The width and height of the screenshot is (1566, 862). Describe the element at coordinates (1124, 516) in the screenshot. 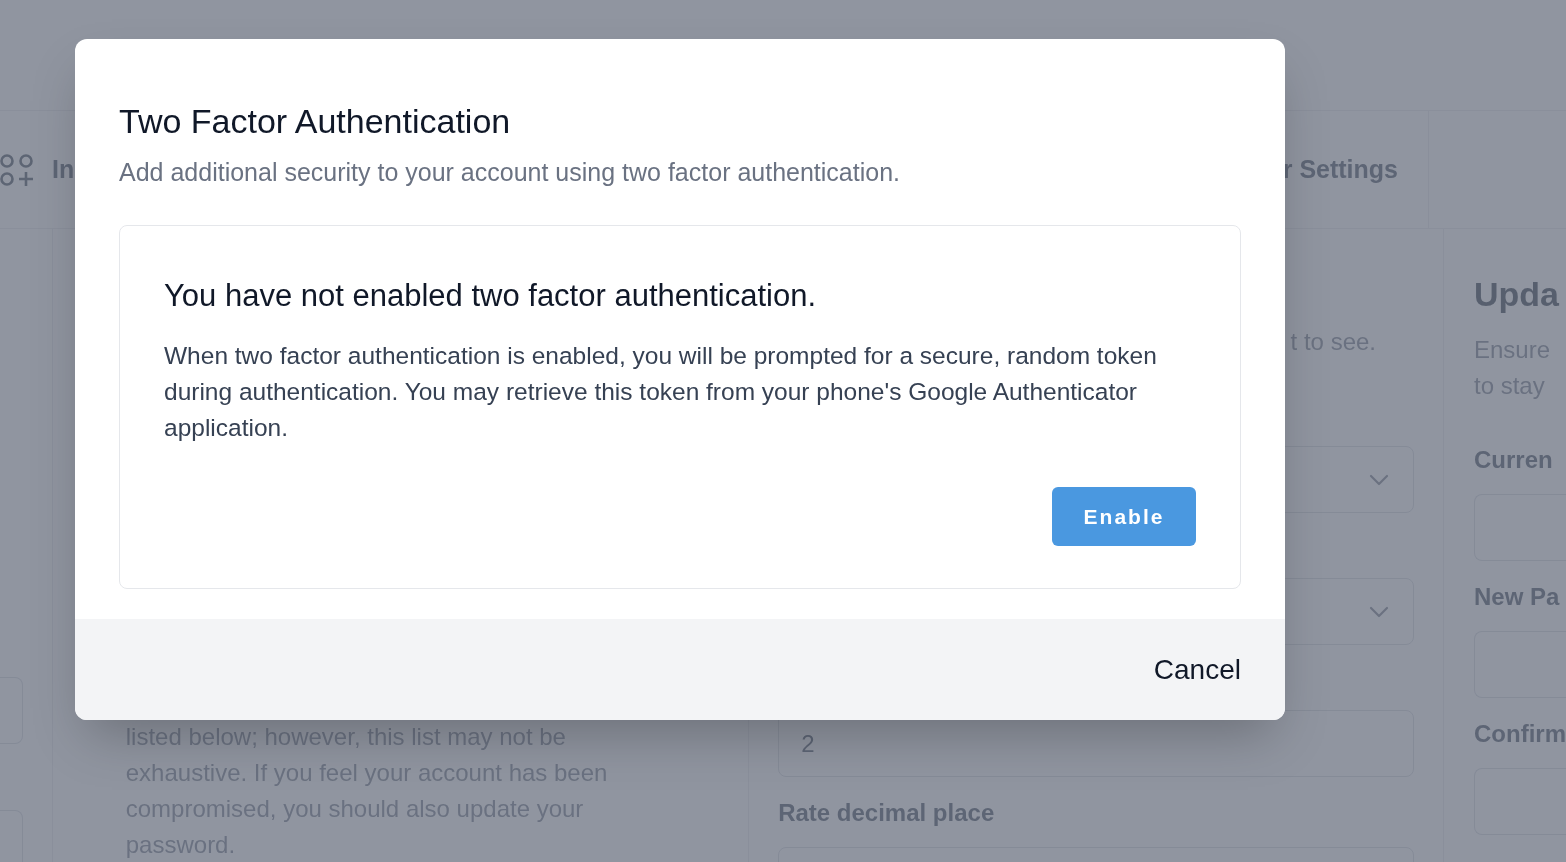

I see `enable-button: Enable` at that location.